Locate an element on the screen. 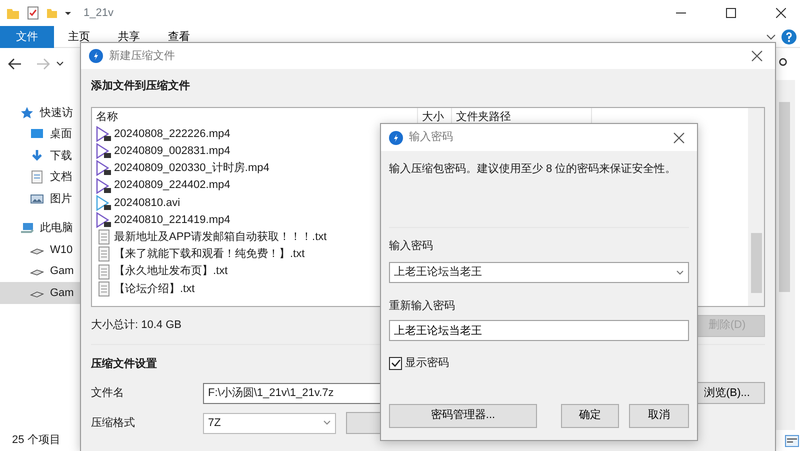  sidebar-item: W10 is located at coordinates (40, 249).